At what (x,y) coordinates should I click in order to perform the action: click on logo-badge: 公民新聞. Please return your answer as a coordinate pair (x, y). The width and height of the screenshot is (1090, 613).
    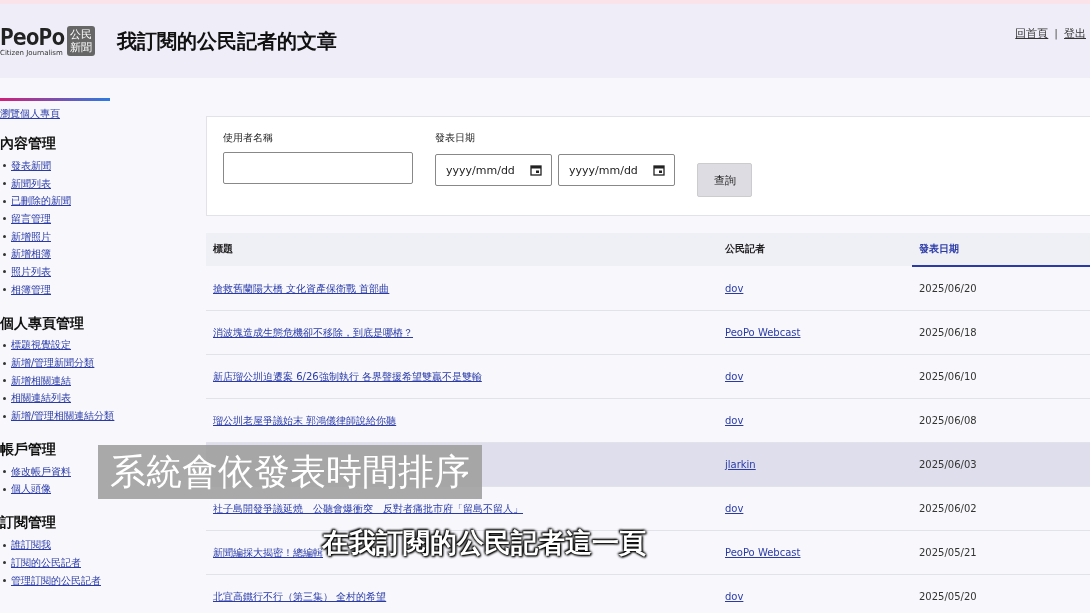
    Looking at the image, I should click on (81, 41).